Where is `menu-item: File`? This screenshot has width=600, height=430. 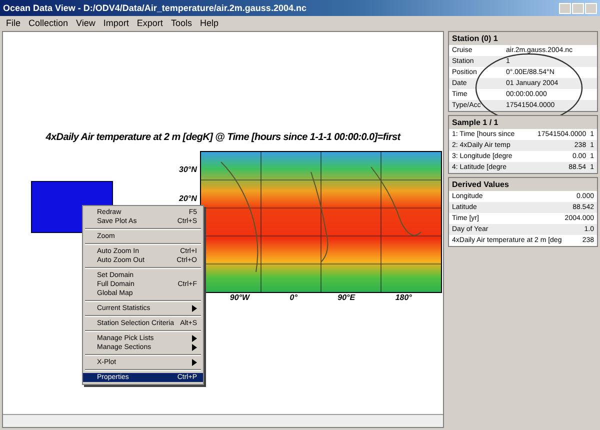
menu-item: File is located at coordinates (13, 23).